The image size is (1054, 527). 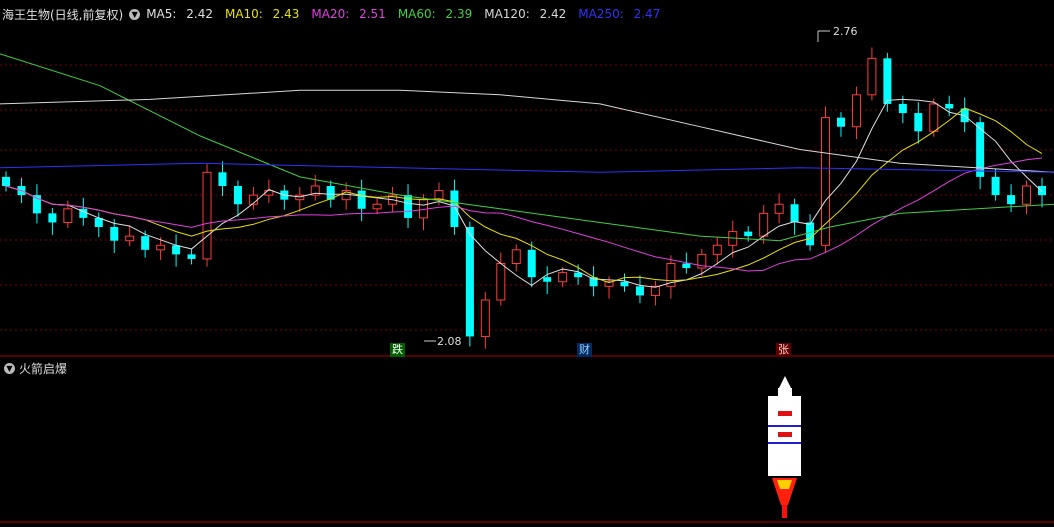 I want to click on chevron-down-icon: ▼, so click(x=9, y=368).